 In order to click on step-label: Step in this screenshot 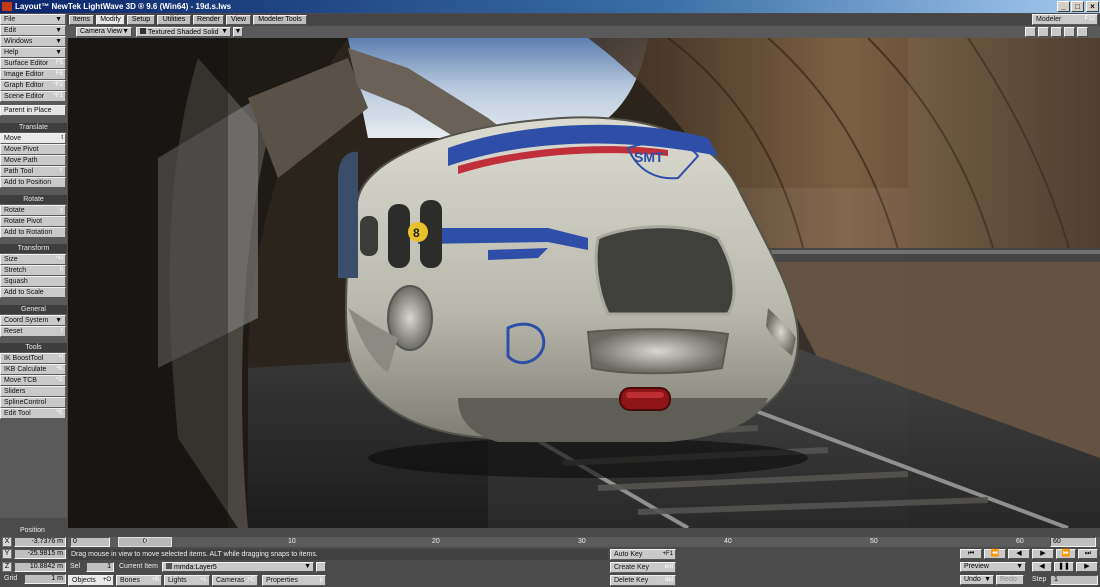, I will do `click(1039, 579)`.